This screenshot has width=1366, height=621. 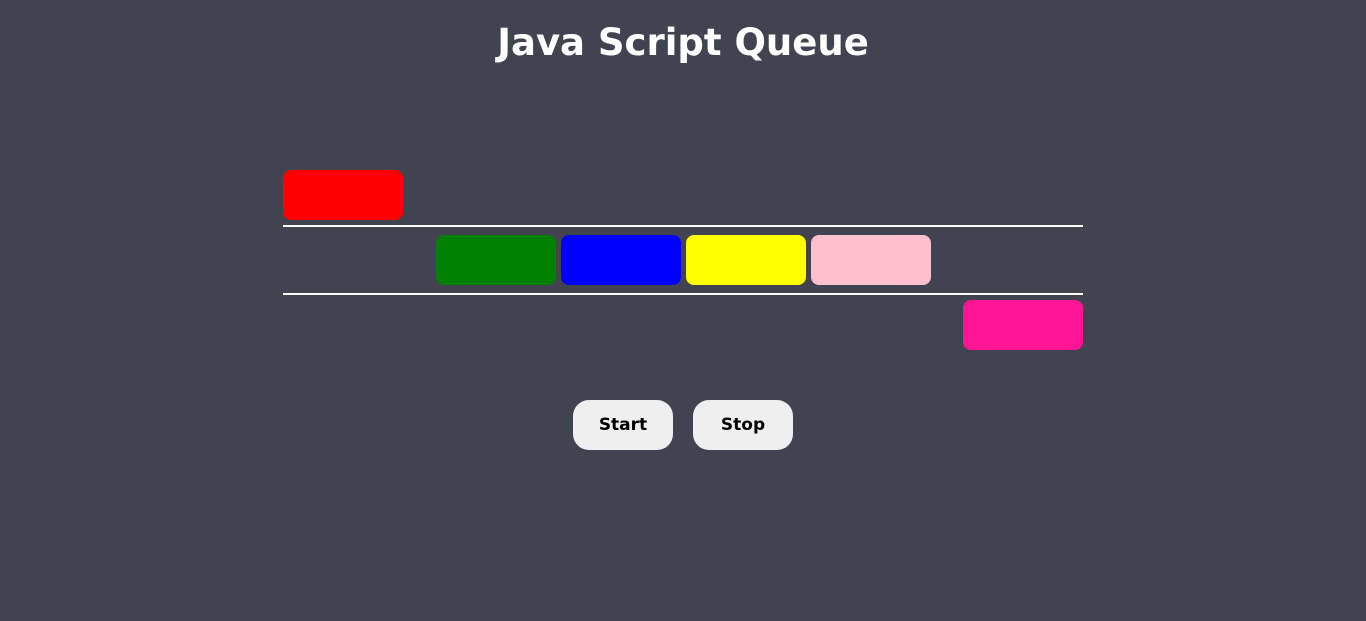 What do you see at coordinates (683, 425) in the screenshot?
I see `controls: Start Stop` at bounding box center [683, 425].